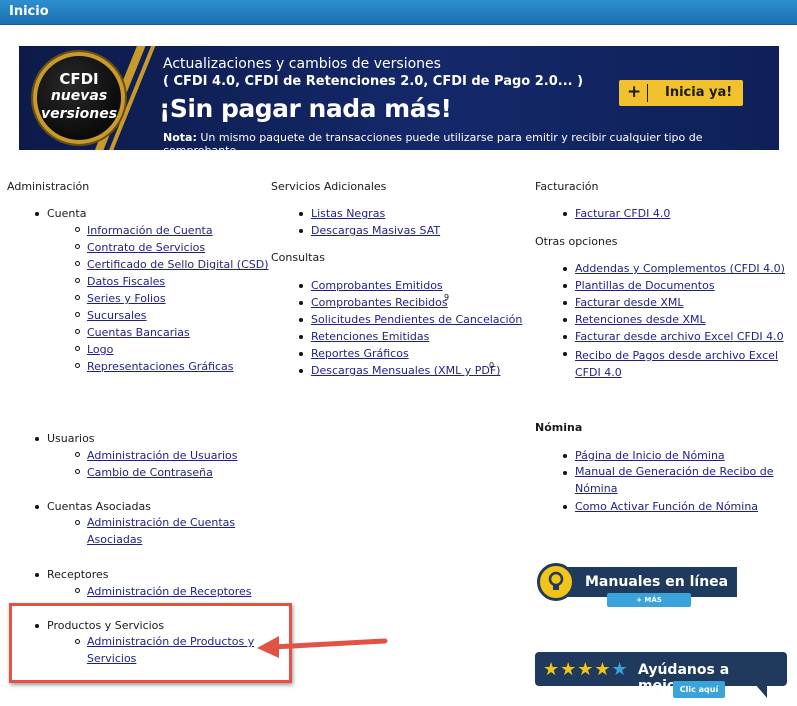 The image size is (797, 706). Describe the element at coordinates (675, 480) in the screenshot. I see `link-manual-recibo-nomina: Manual de Generación de Recibo de Nómina` at that location.